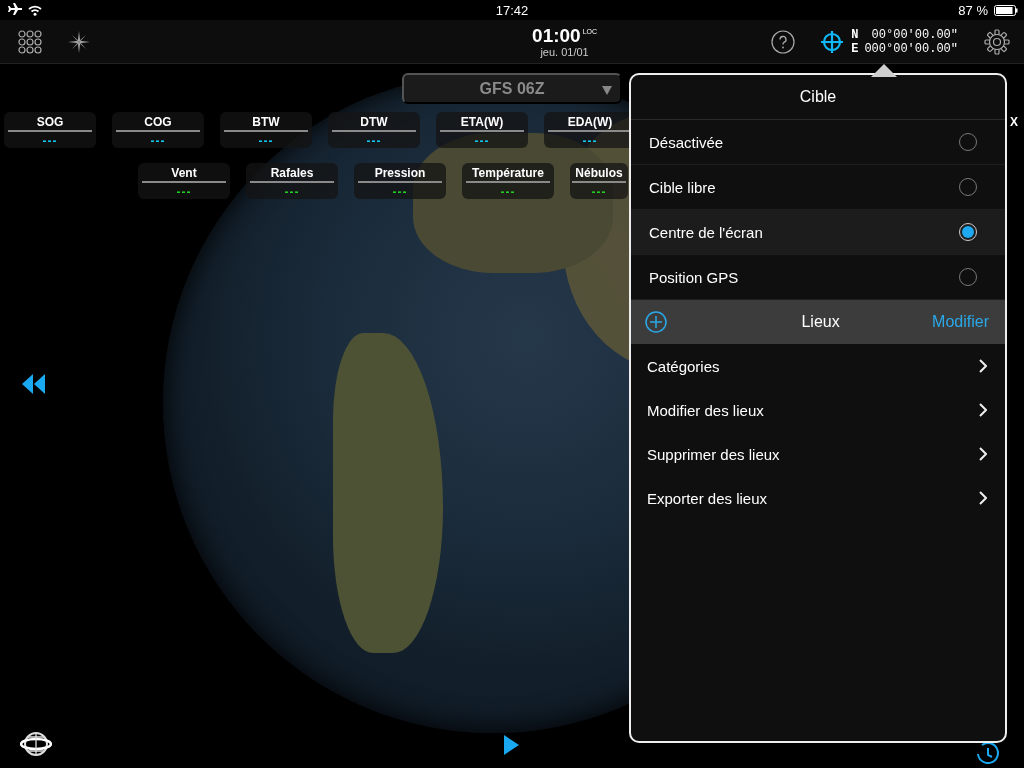 Image resolution: width=1024 pixels, height=768 pixels. Describe the element at coordinates (511, 745) in the screenshot. I see `play-button` at that location.